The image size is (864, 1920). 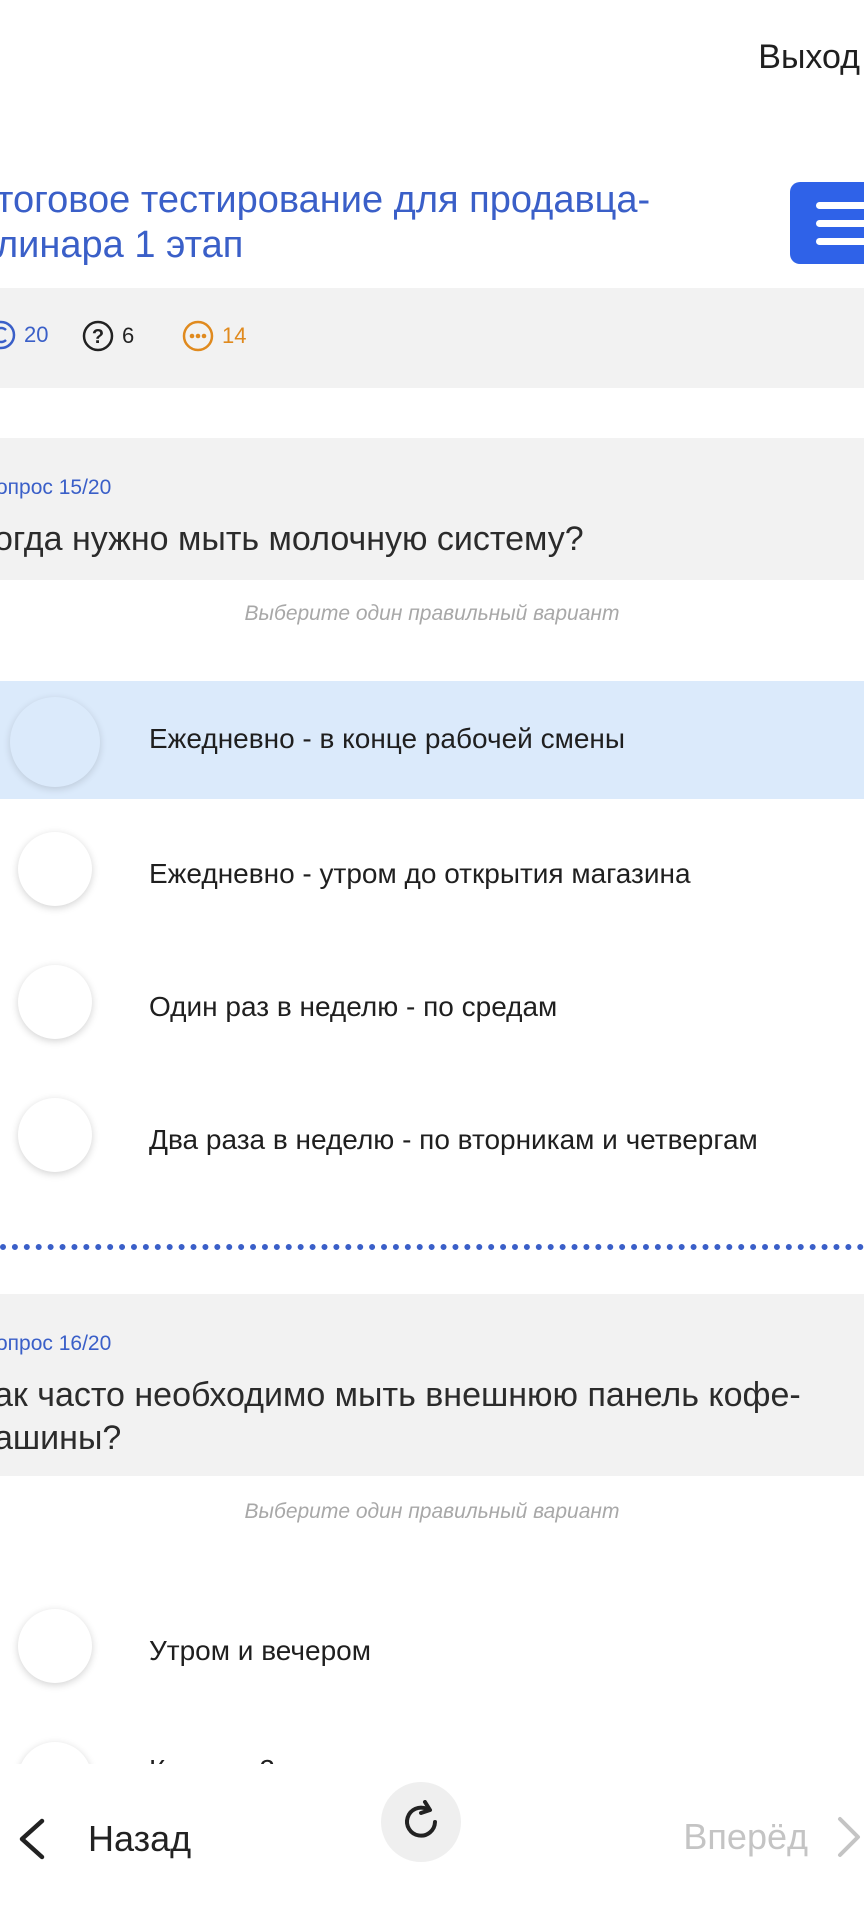 I want to click on stat-remaining: 14, so click(x=214, y=336).